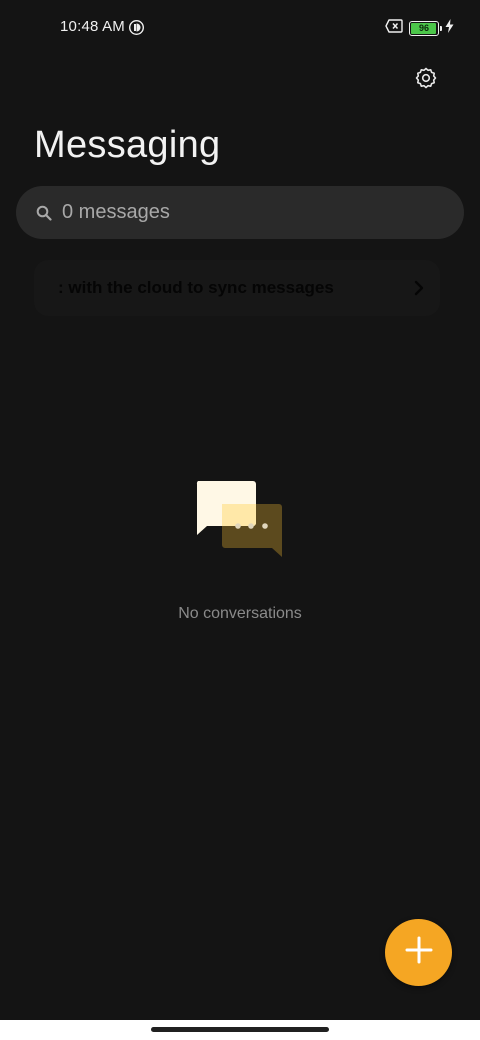 Image resolution: width=480 pixels, height=1040 pixels. I want to click on search-input, so click(242, 212).